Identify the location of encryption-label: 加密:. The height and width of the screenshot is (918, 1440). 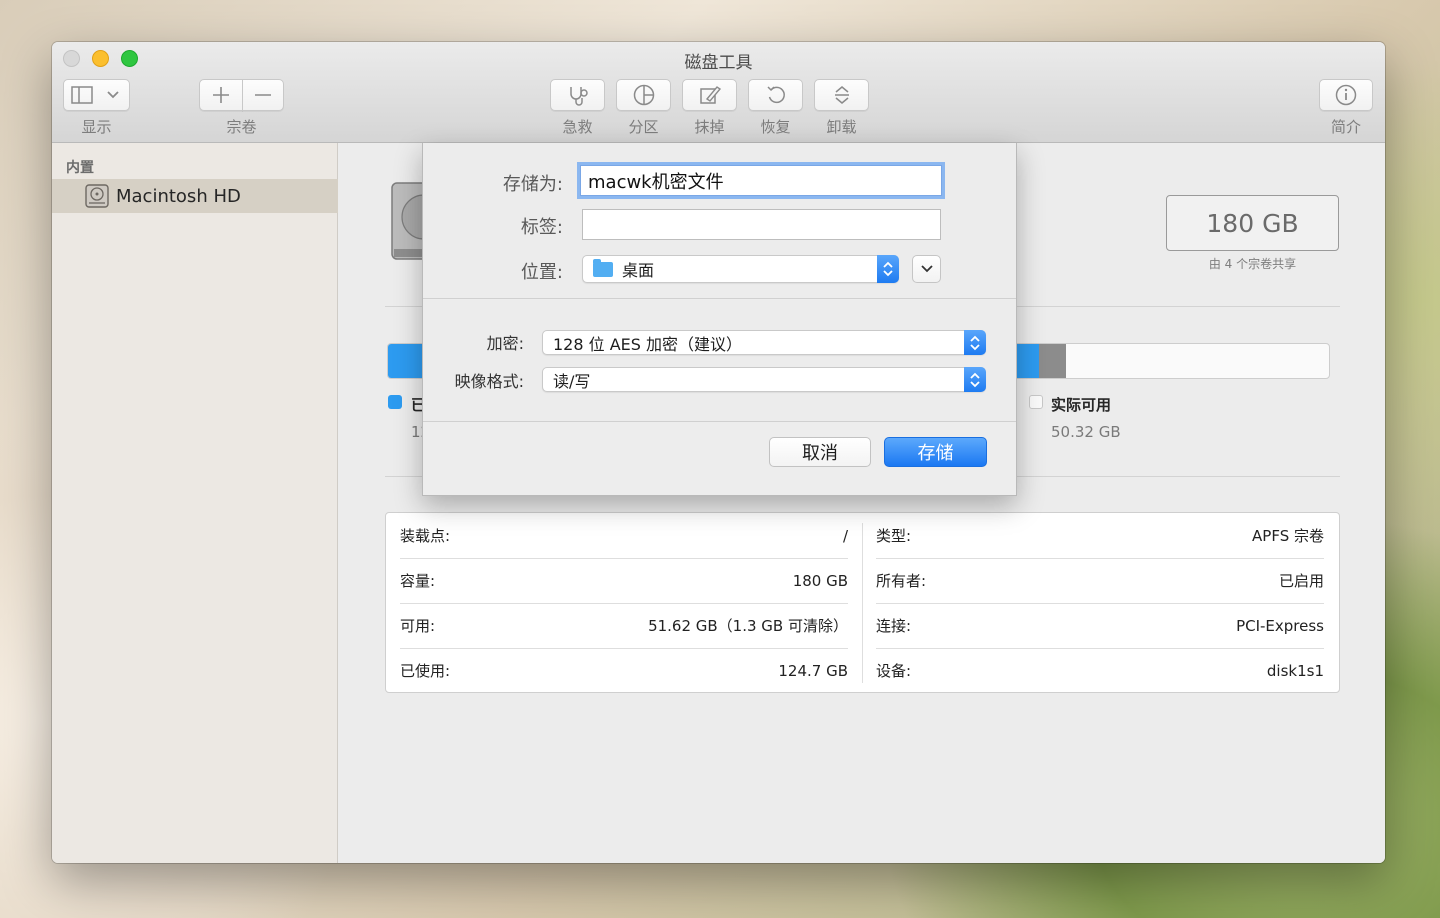
(505, 343).